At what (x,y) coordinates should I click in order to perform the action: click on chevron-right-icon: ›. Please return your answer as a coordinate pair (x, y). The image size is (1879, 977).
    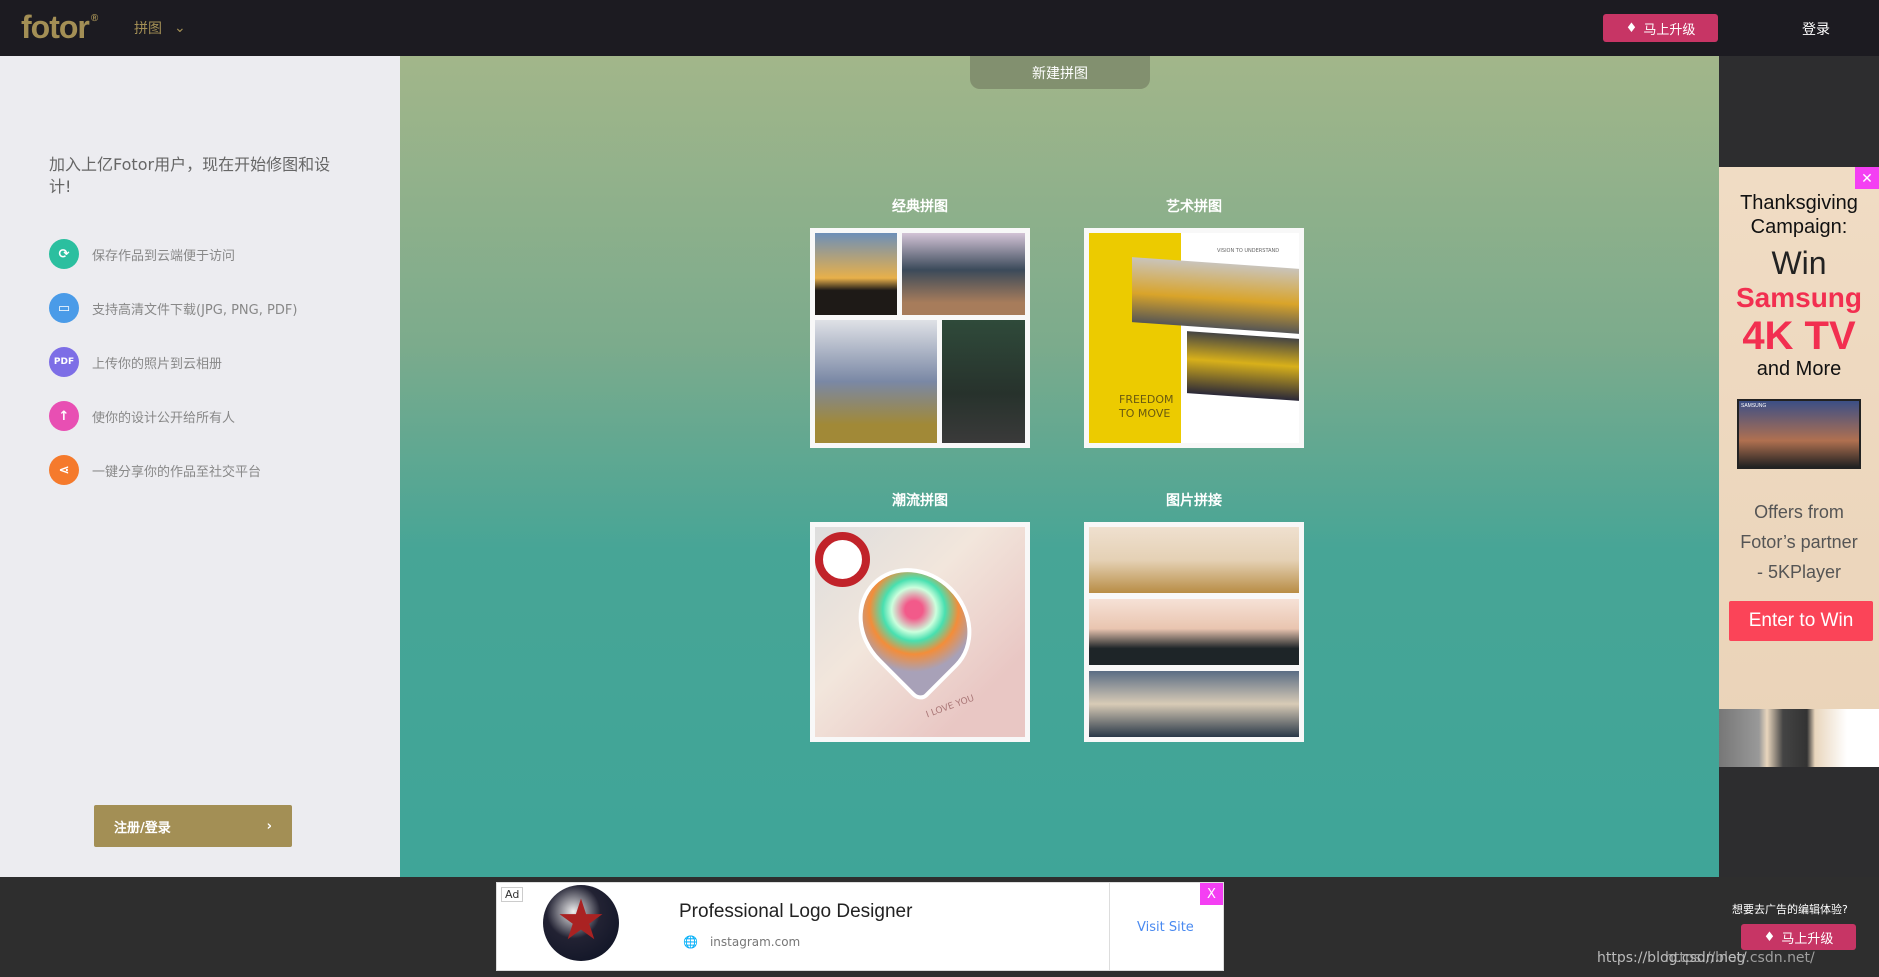
    Looking at the image, I should click on (269, 826).